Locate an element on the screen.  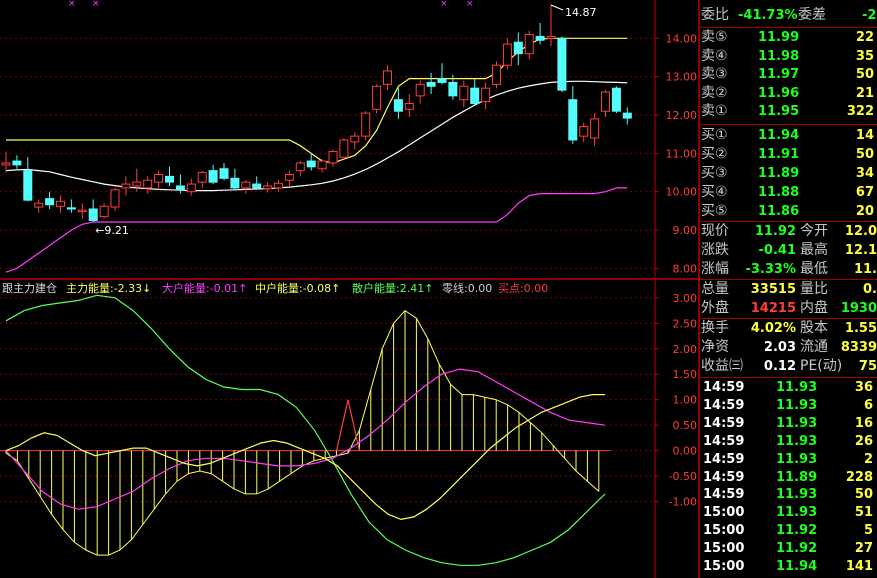
trade-tick-row: 15:00 11.93 51 is located at coordinates (788, 513).